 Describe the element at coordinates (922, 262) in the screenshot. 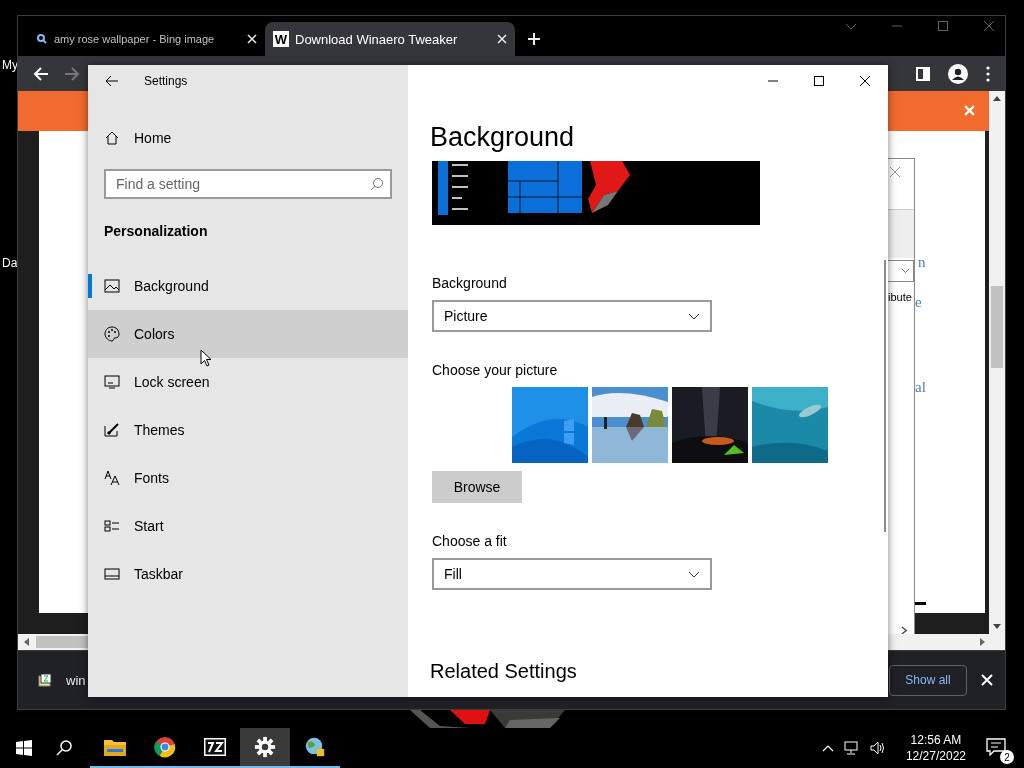

I see `page-link: n` at that location.